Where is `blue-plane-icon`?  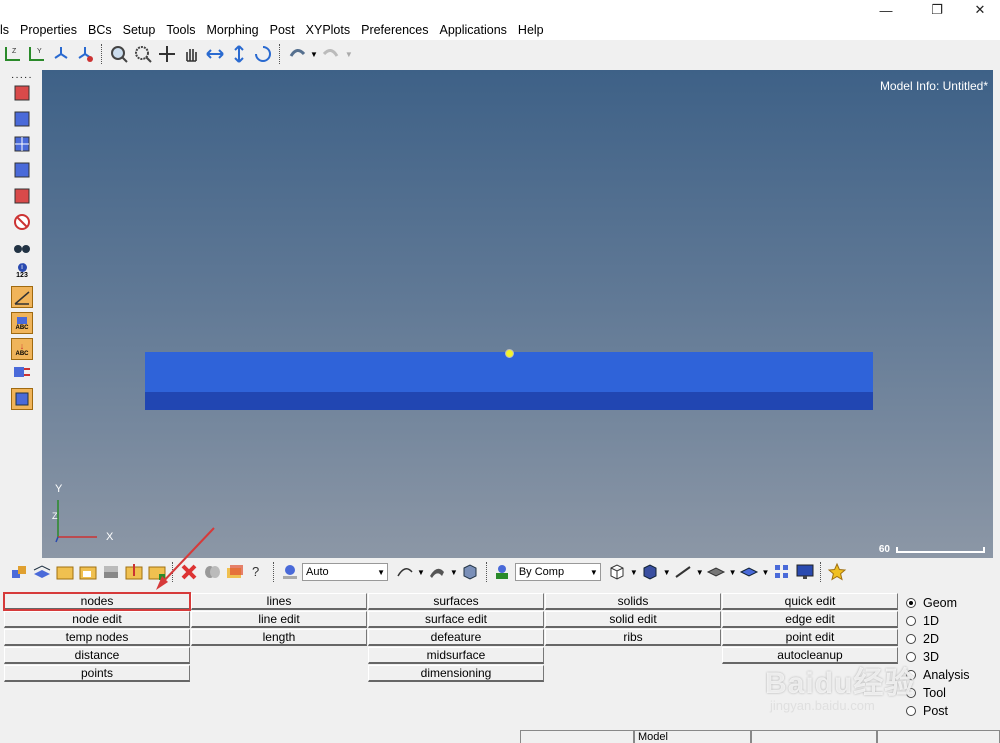 blue-plane-icon is located at coordinates (749, 572).